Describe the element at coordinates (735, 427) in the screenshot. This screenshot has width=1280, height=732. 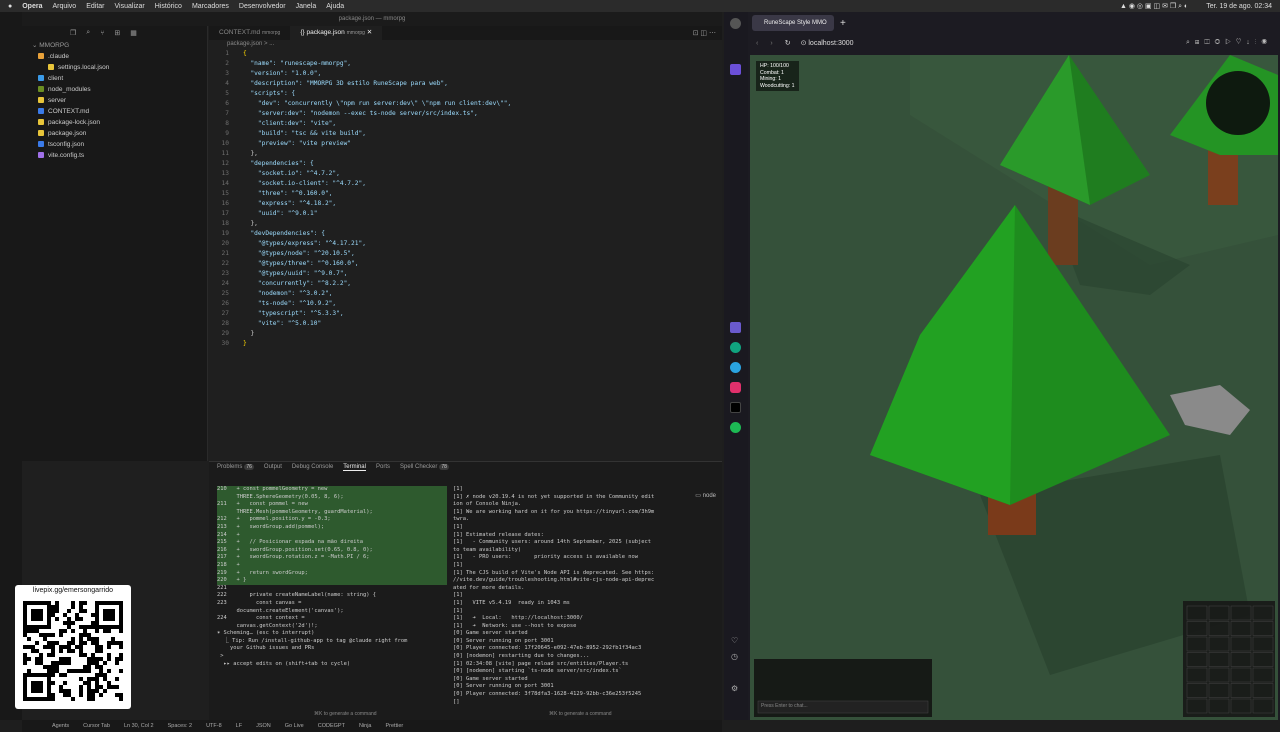
I see `spotify-icon` at that location.